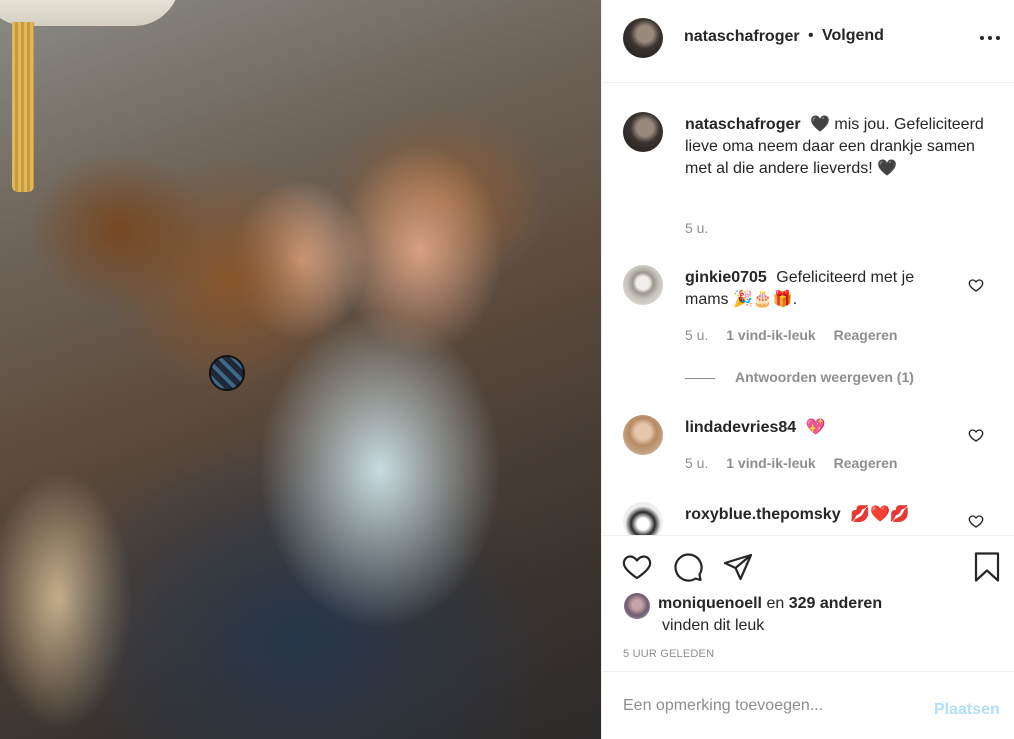 This screenshot has height=739, width=1014. I want to click on post-header: nataschafroger • Volgend, so click(808, 41).